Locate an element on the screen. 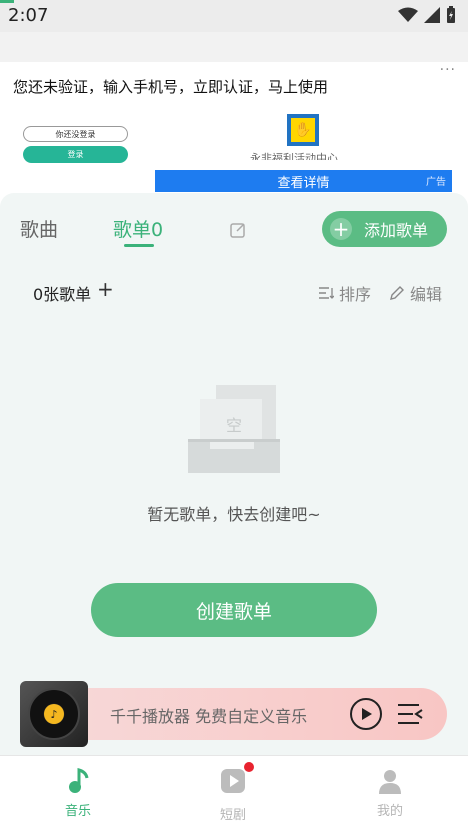 This screenshot has width=468, height=833. ad-center-text: 永非福利活动中心 is located at coordinates (294, 156).